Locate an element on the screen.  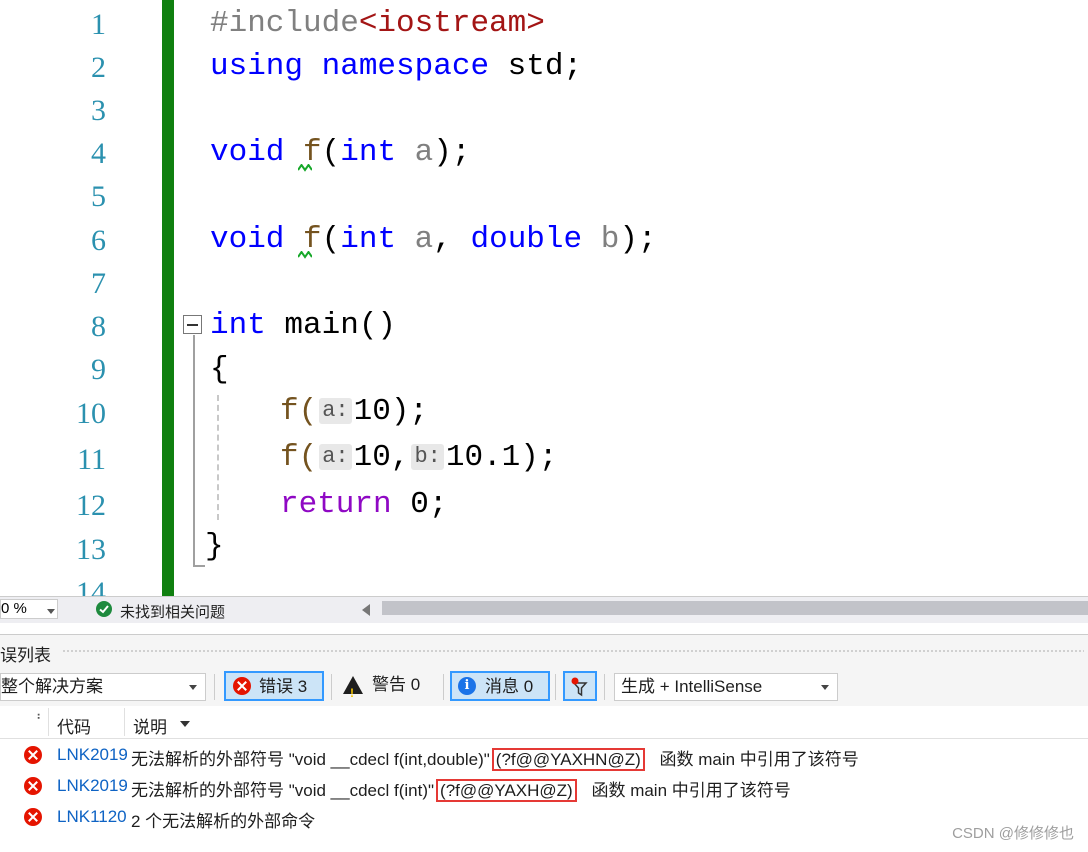
horizontal-scrollbar-thumb is located at coordinates (735, 608).